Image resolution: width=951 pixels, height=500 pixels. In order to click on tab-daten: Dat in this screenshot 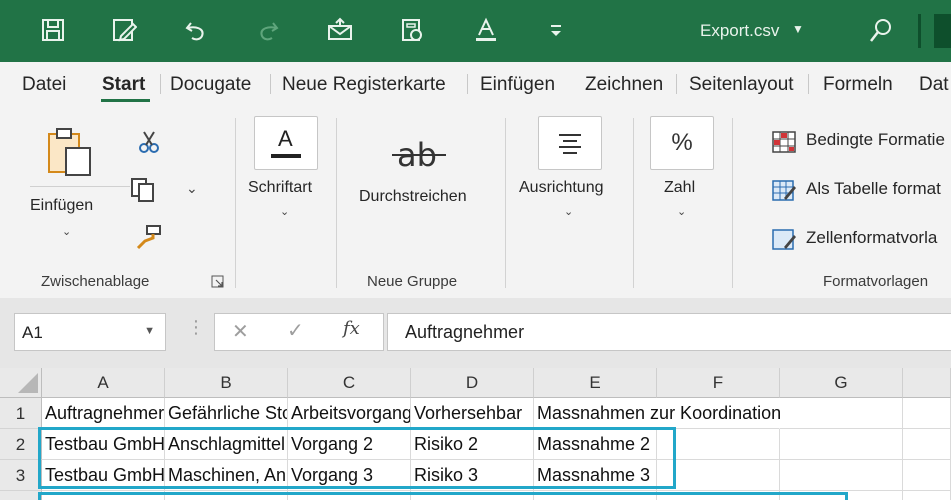, I will do `click(934, 85)`.